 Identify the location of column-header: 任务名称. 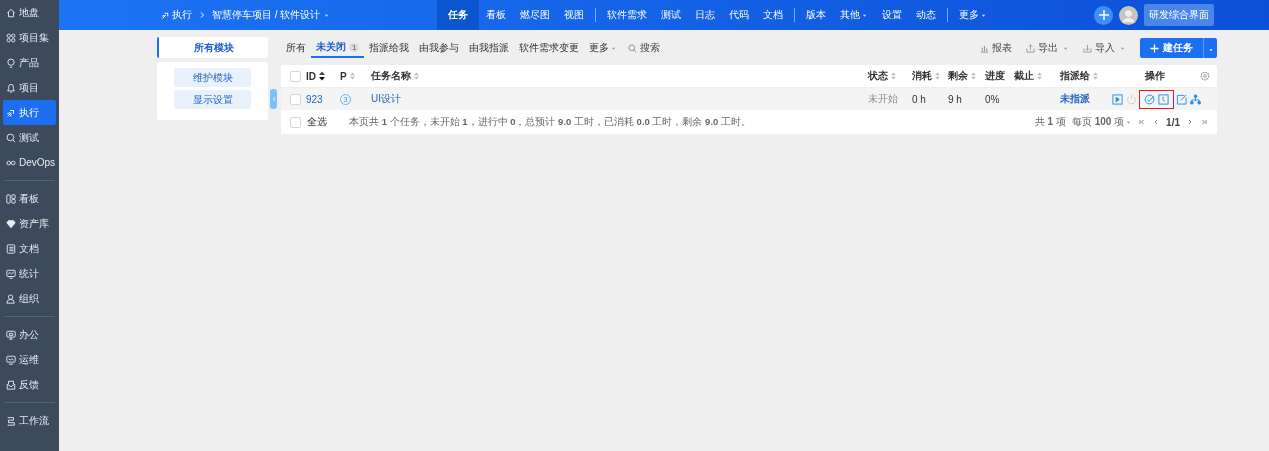
(395, 76).